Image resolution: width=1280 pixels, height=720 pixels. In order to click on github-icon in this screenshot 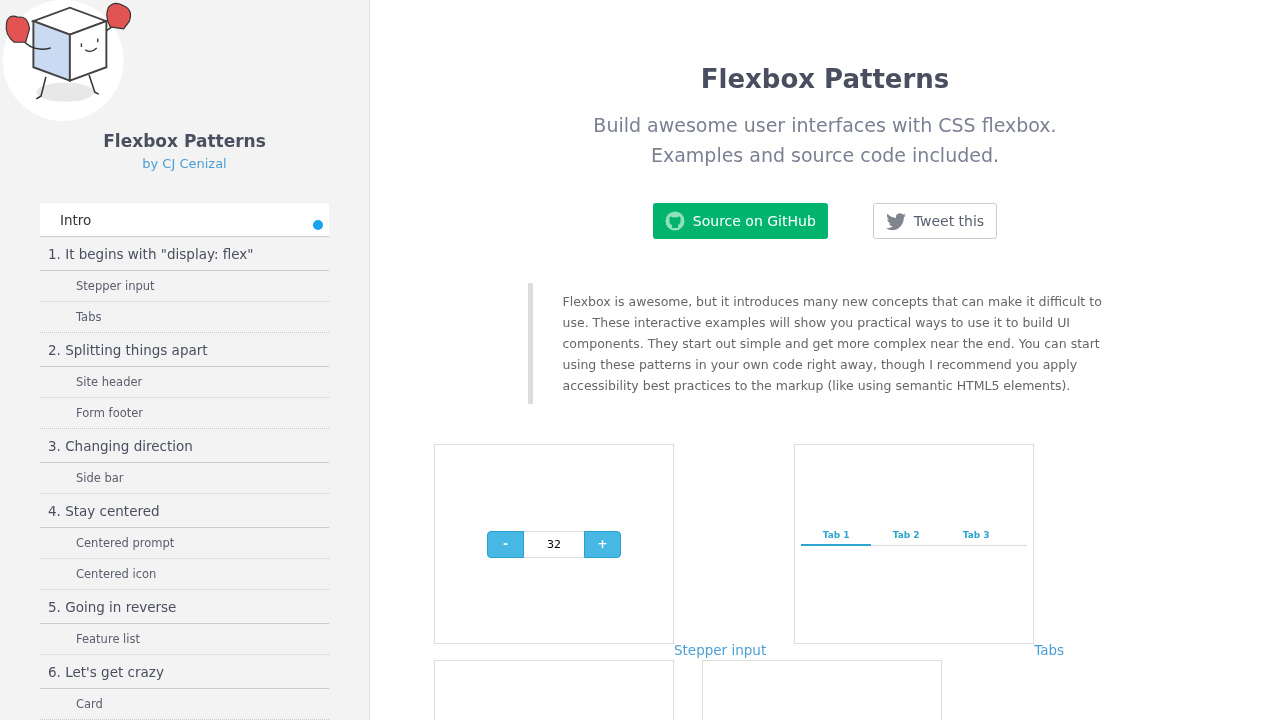, I will do `click(674, 221)`.